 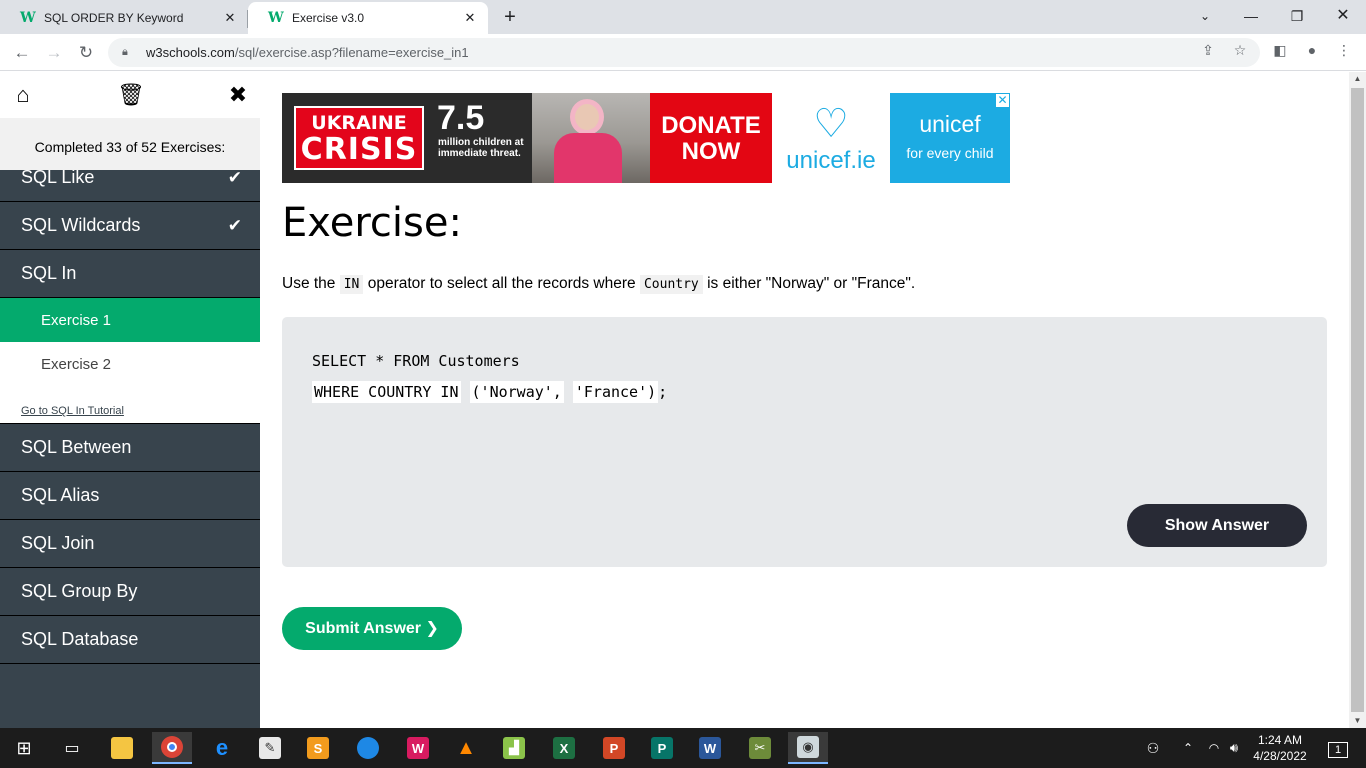 I want to click on sidebar-header: ⌂ 🗑︎ ✖ Completed 33 of 52 Exercises:, so click(x=130, y=121).